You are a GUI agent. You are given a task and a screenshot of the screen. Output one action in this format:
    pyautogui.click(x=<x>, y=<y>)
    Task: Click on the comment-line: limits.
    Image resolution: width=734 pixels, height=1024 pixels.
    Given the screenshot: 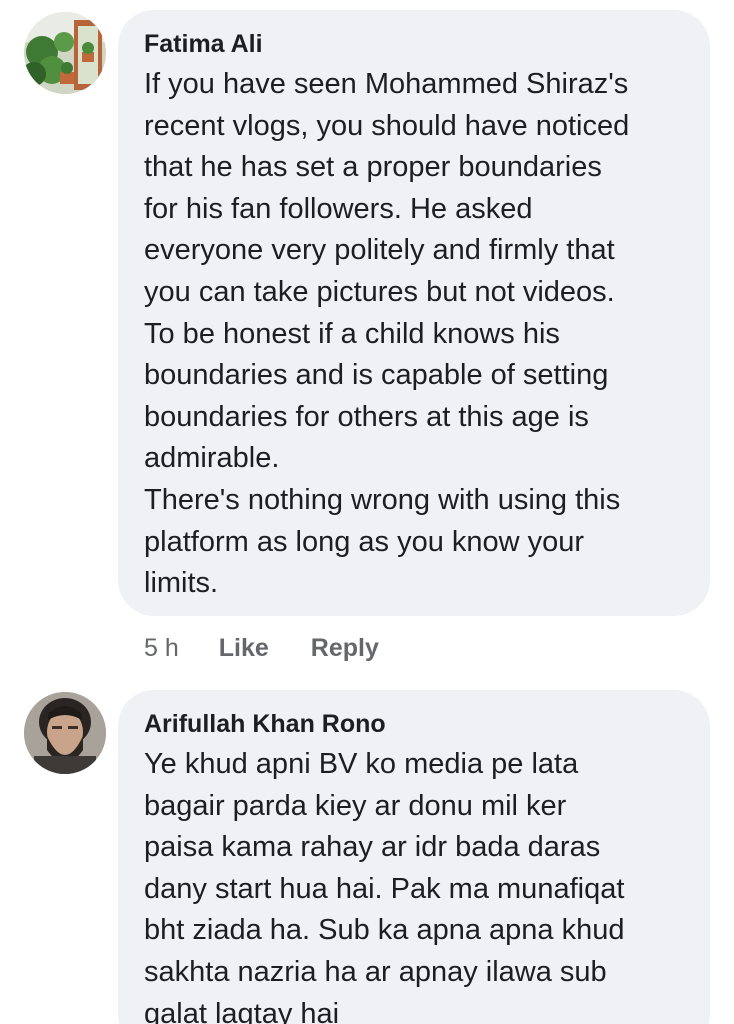 What is the action you would take?
    pyautogui.click(x=181, y=583)
    